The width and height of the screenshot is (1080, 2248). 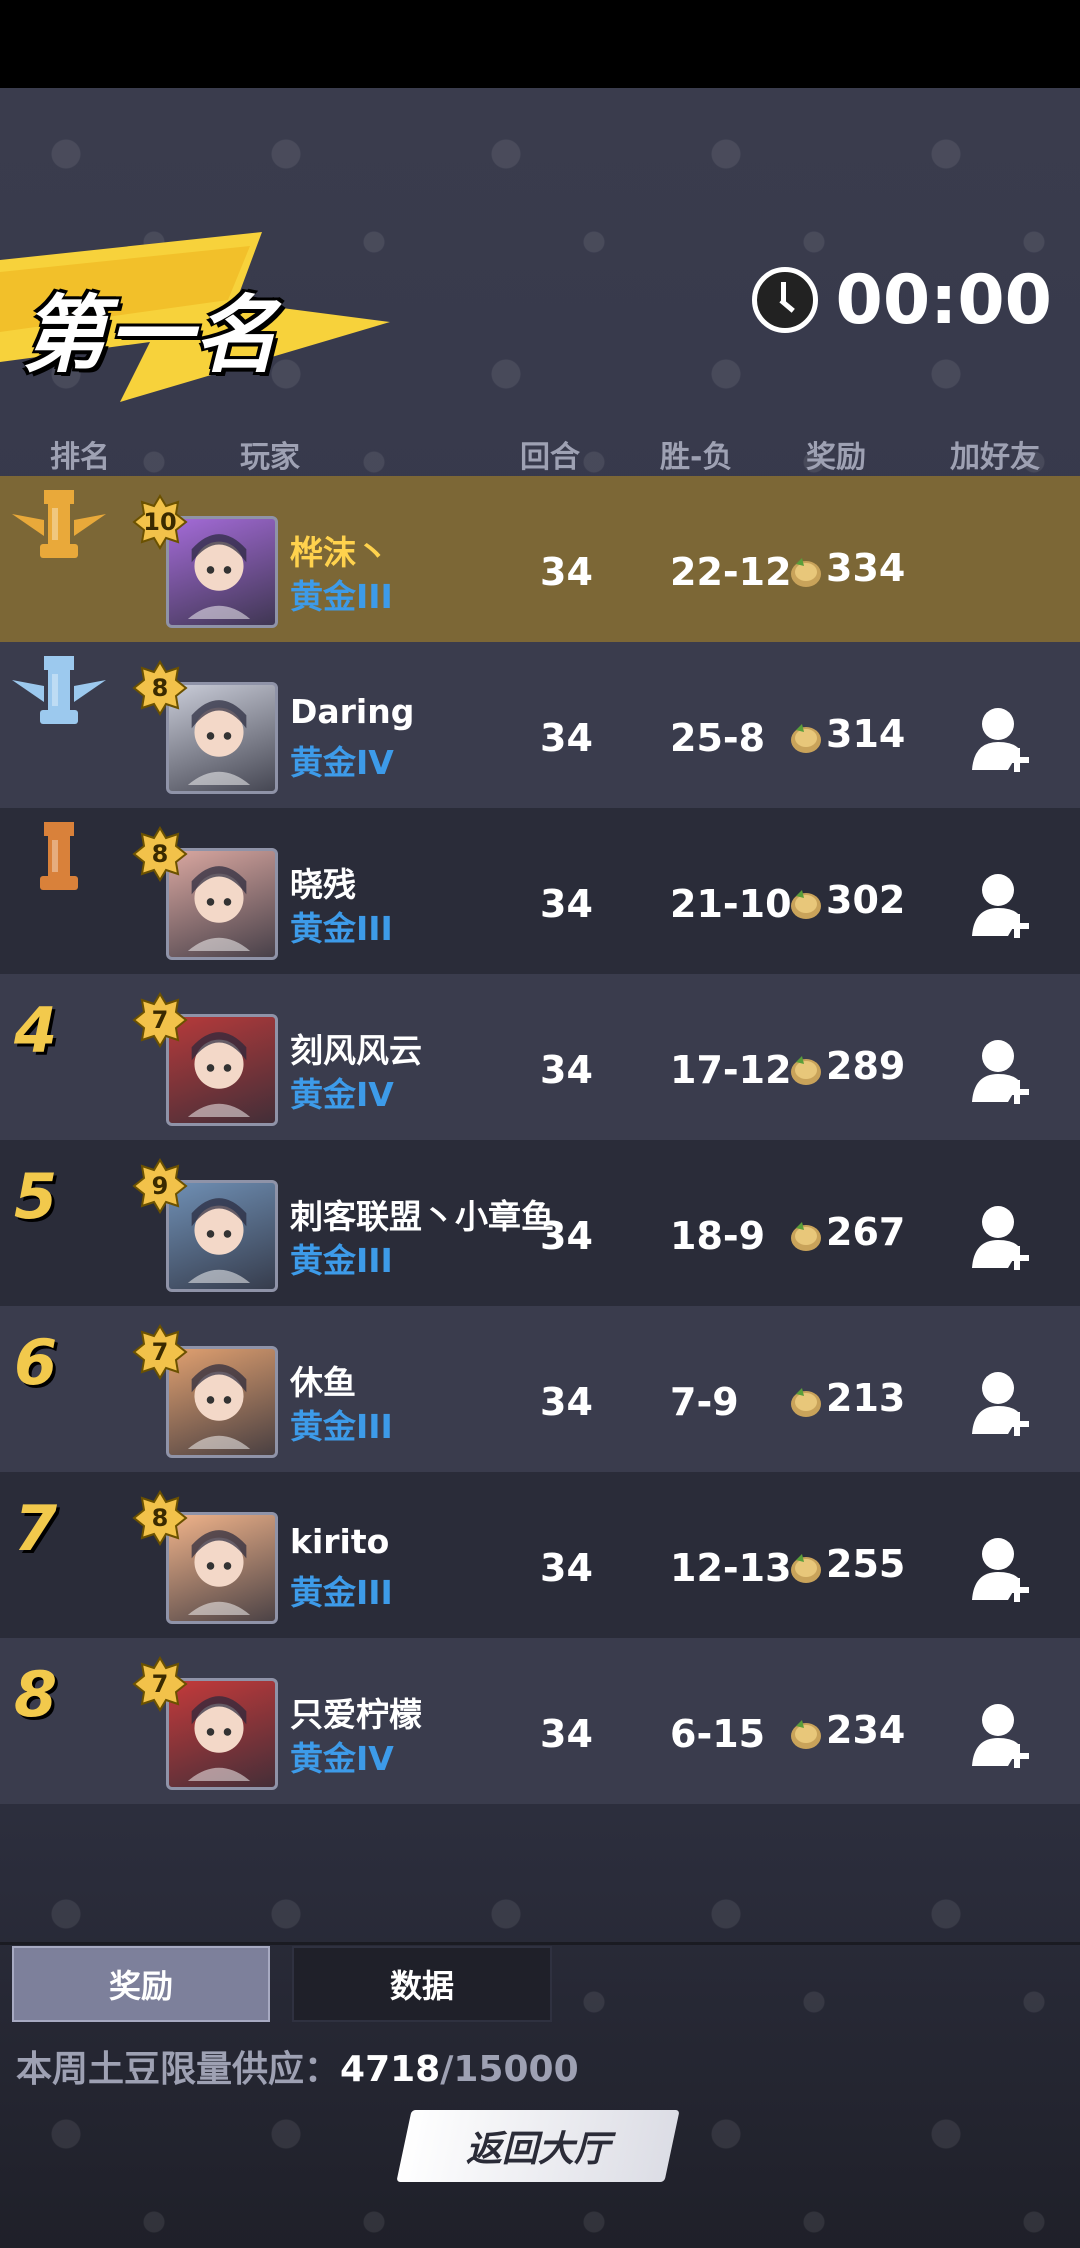 What do you see at coordinates (718, 1734) in the screenshot?
I see `win-loss-value: 6-15` at bounding box center [718, 1734].